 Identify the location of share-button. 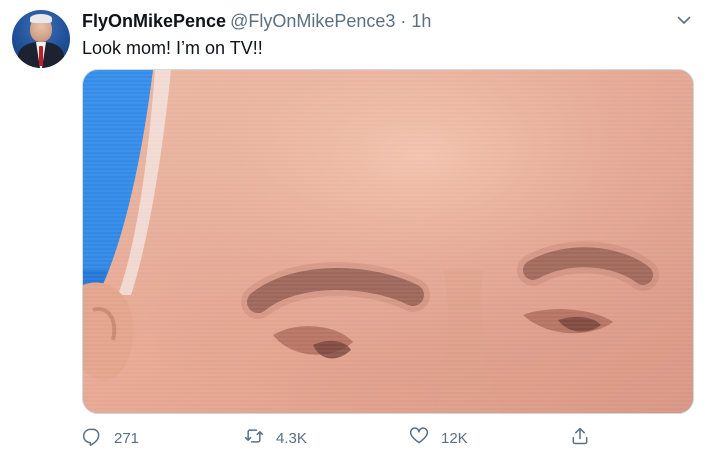
(580, 438).